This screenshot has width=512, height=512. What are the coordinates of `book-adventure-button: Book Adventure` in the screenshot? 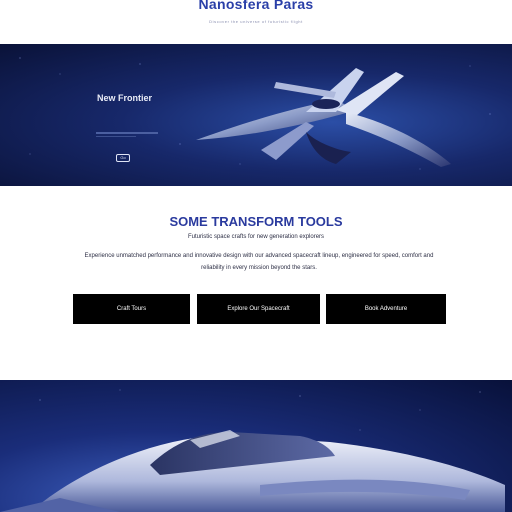 It's located at (386, 309).